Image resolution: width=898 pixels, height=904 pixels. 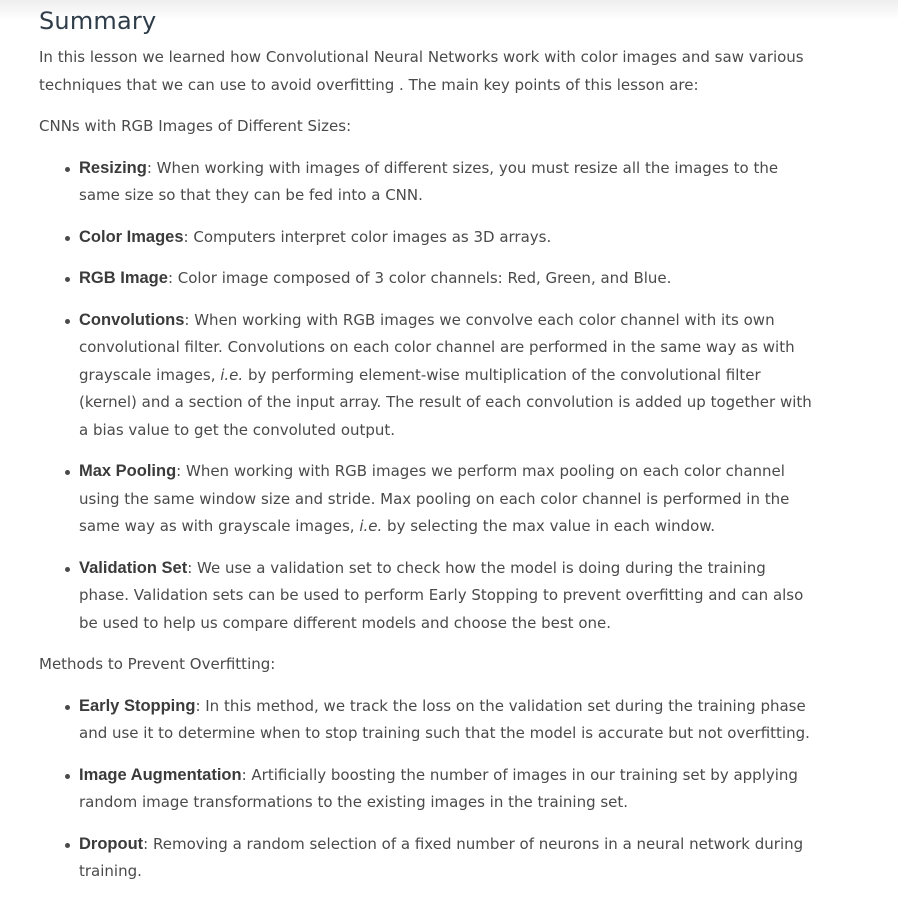 What do you see at coordinates (157, 664) in the screenshot?
I see `section-heading-overfitting: Methods to Prevent Overfitting:` at bounding box center [157, 664].